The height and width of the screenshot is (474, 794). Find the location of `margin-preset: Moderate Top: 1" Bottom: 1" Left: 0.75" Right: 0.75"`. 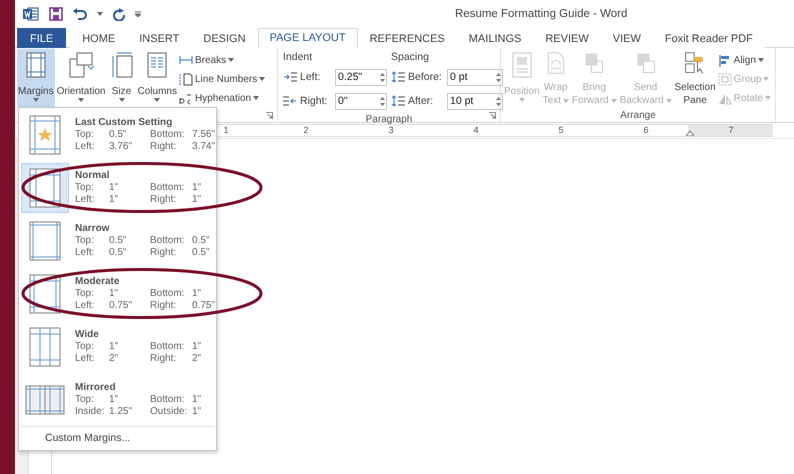

margin-preset: Moderate Top: 1" Bottom: 1" Left: 0.75" Right: 0.75" is located at coordinates (117, 293).